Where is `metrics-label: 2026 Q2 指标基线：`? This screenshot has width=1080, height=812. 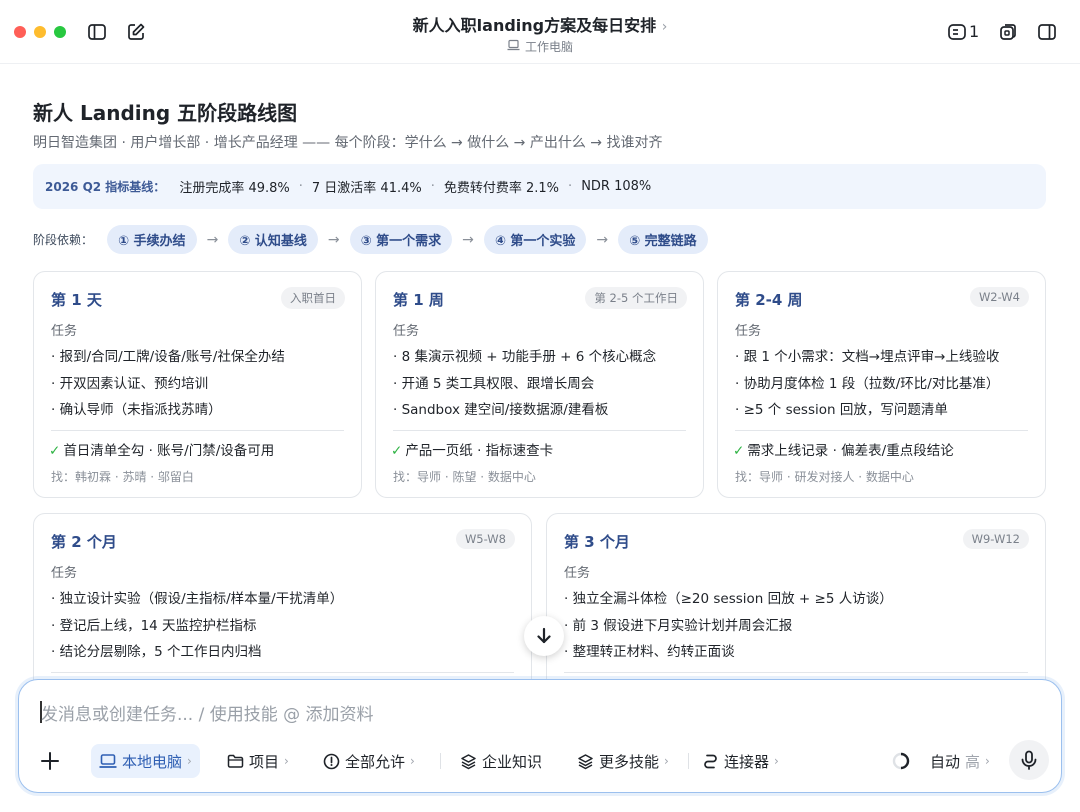 metrics-label: 2026 Q2 指标基线： is located at coordinates (105, 187).